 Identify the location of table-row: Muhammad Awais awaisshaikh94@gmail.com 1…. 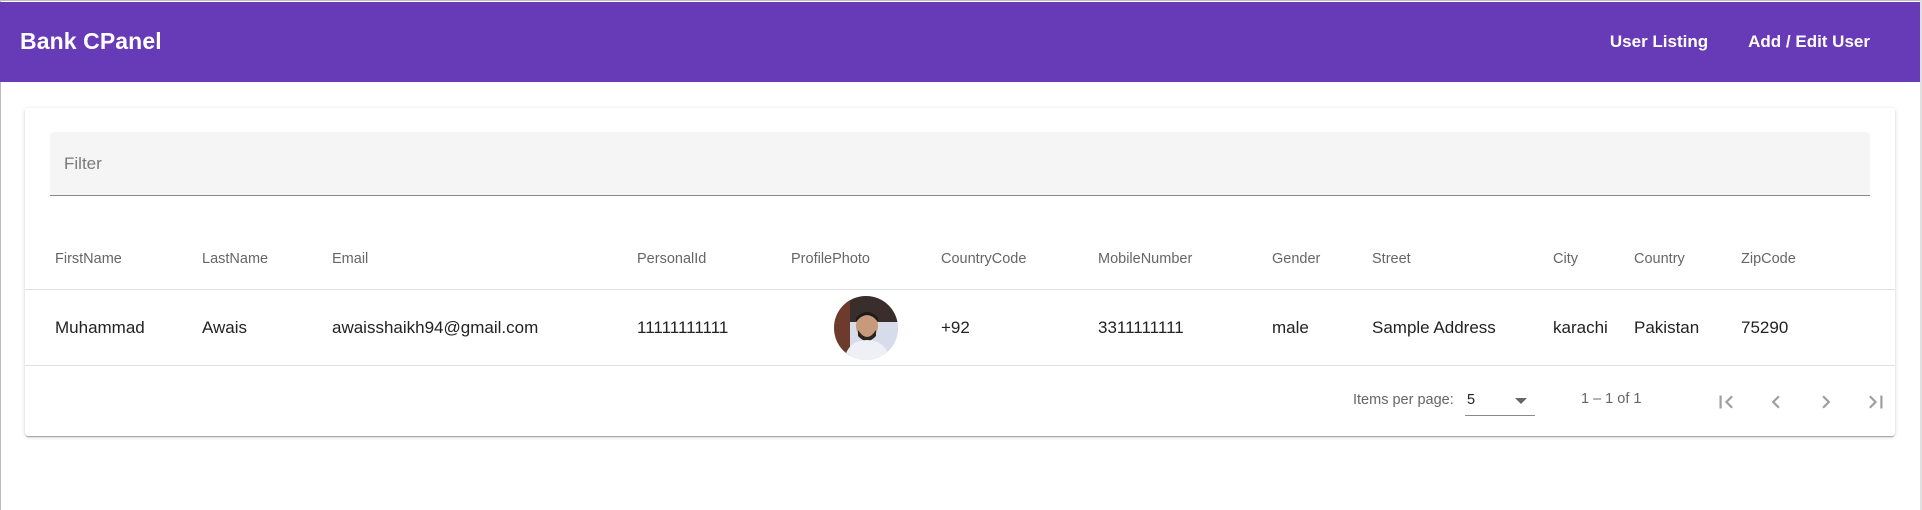
(960, 328).